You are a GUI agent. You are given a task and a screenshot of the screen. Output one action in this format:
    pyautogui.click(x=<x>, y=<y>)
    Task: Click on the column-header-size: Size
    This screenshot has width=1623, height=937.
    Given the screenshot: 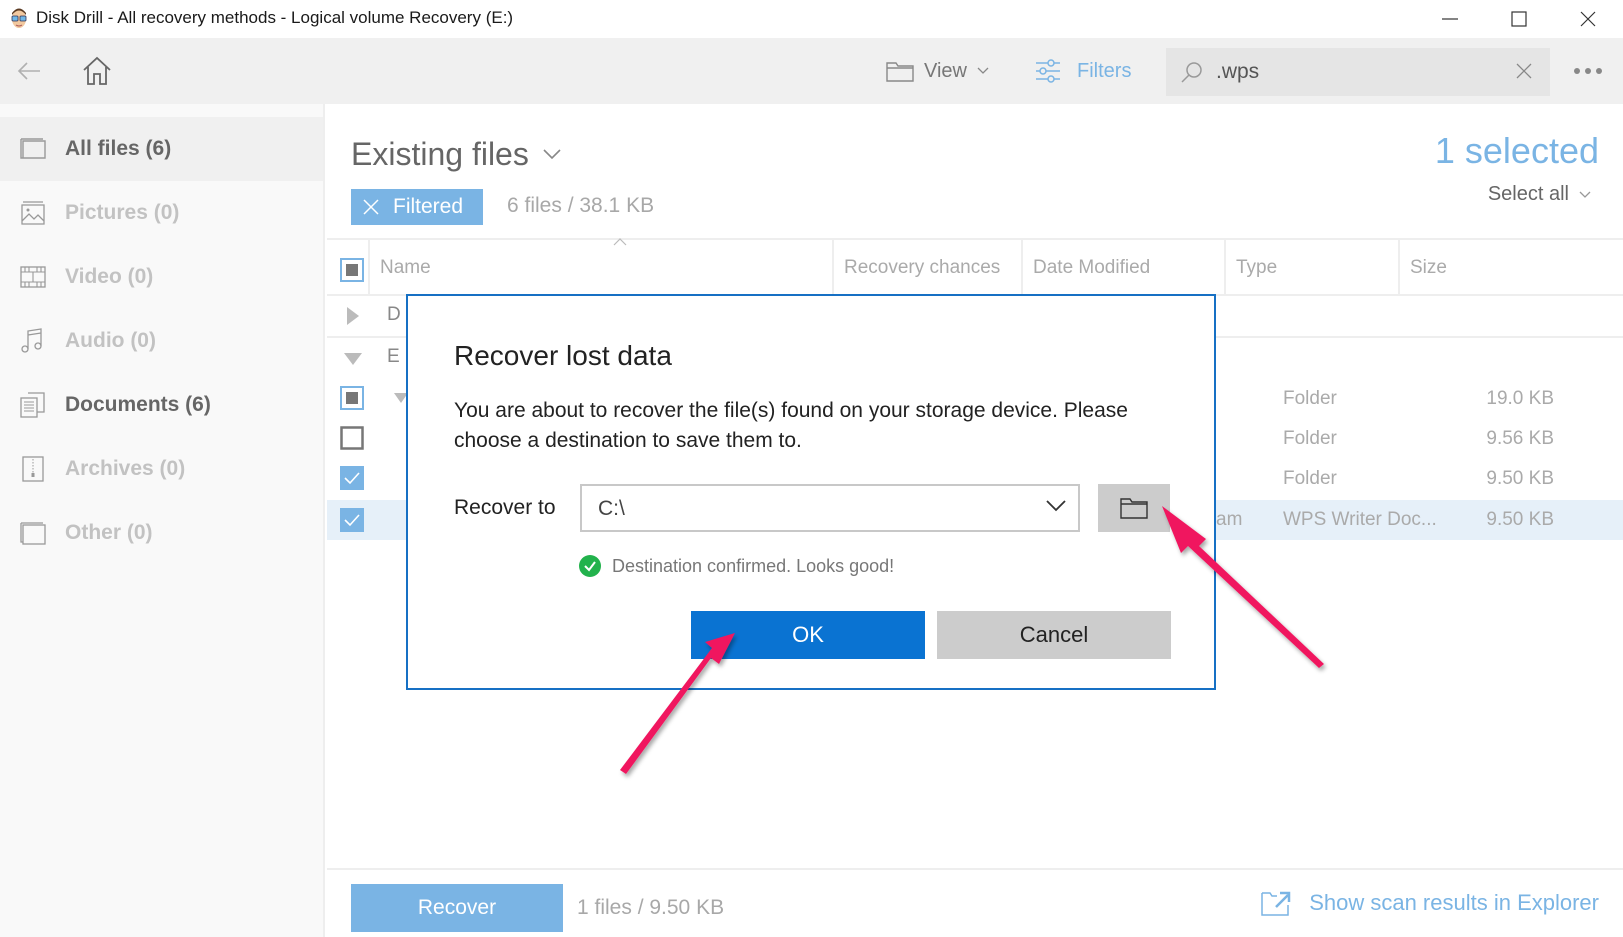 What is the action you would take?
    pyautogui.click(x=1510, y=268)
    